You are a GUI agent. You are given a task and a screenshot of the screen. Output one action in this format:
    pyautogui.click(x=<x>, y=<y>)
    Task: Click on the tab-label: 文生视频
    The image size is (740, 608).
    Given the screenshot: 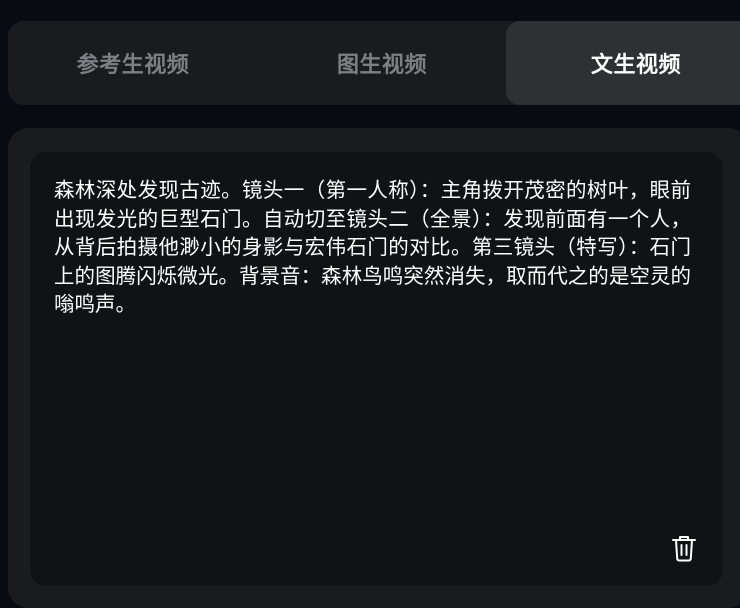 What is the action you would take?
    pyautogui.click(x=635, y=65)
    